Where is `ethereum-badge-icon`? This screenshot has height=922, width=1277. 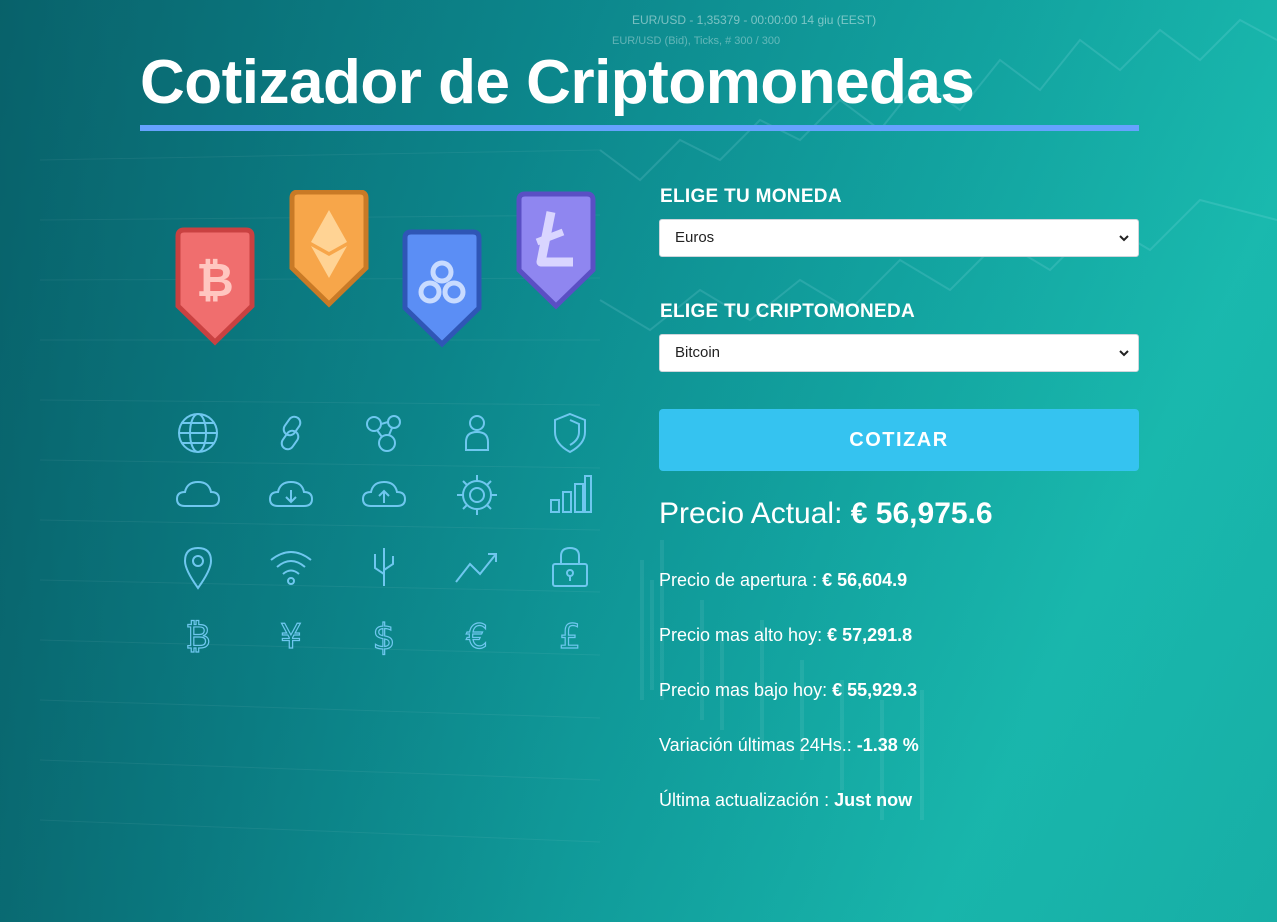 ethereum-badge-icon is located at coordinates (329, 249).